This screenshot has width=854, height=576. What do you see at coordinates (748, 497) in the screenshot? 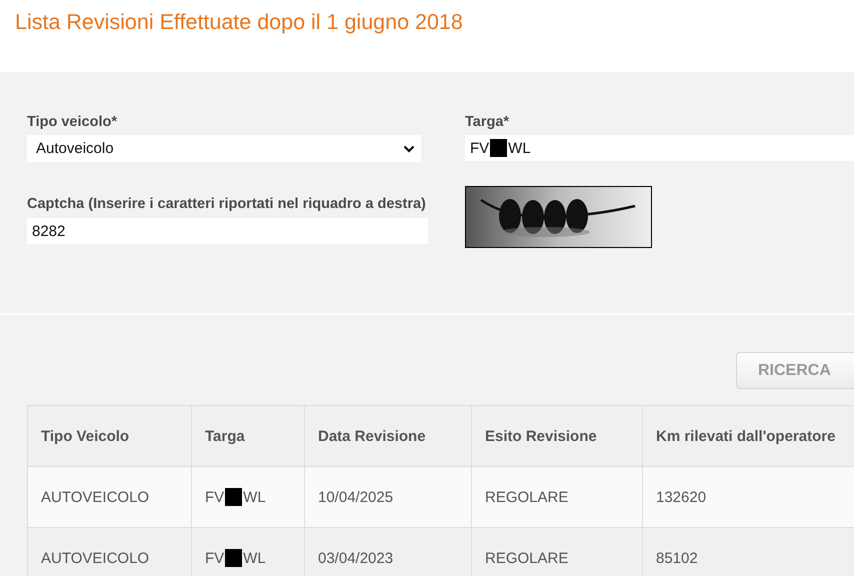
I see `table-cell: 132620` at bounding box center [748, 497].